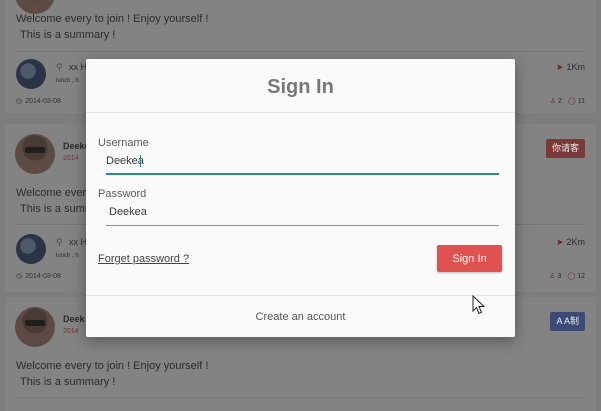  I want to click on password-underline, so click(302, 225).